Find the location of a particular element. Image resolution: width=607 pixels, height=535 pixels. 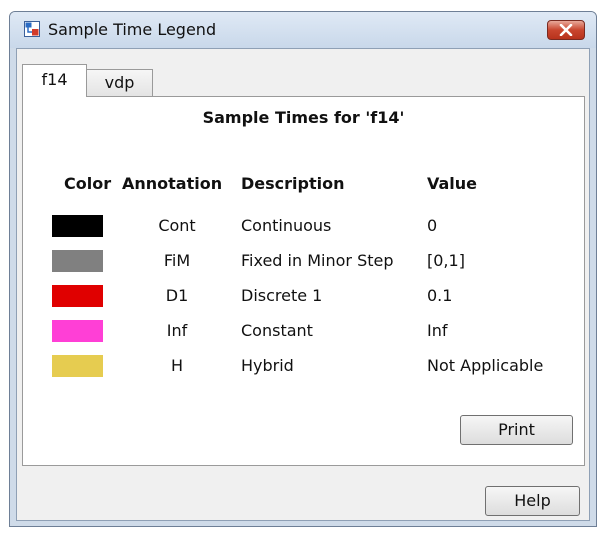

annotation-cell: D1 is located at coordinates (177, 295).